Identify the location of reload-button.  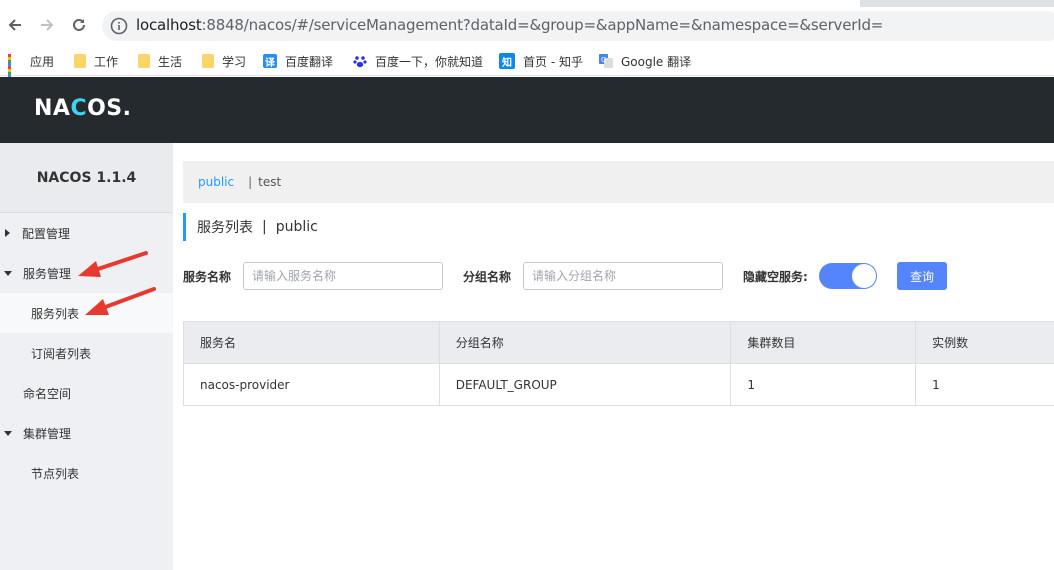
(79, 25).